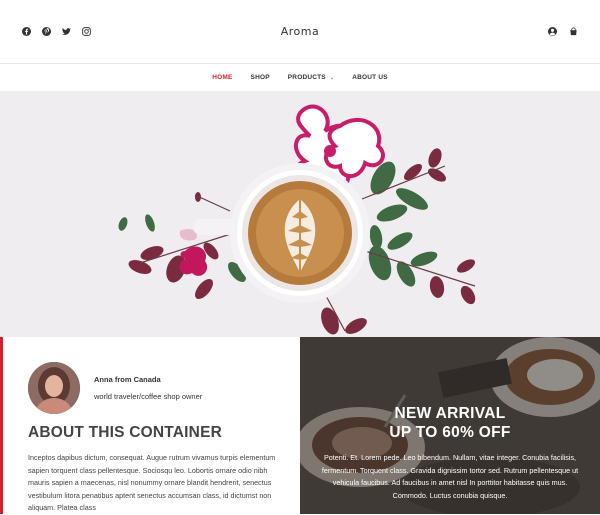  Describe the element at coordinates (222, 77) in the screenshot. I see `nav-item-home: HOME` at that location.